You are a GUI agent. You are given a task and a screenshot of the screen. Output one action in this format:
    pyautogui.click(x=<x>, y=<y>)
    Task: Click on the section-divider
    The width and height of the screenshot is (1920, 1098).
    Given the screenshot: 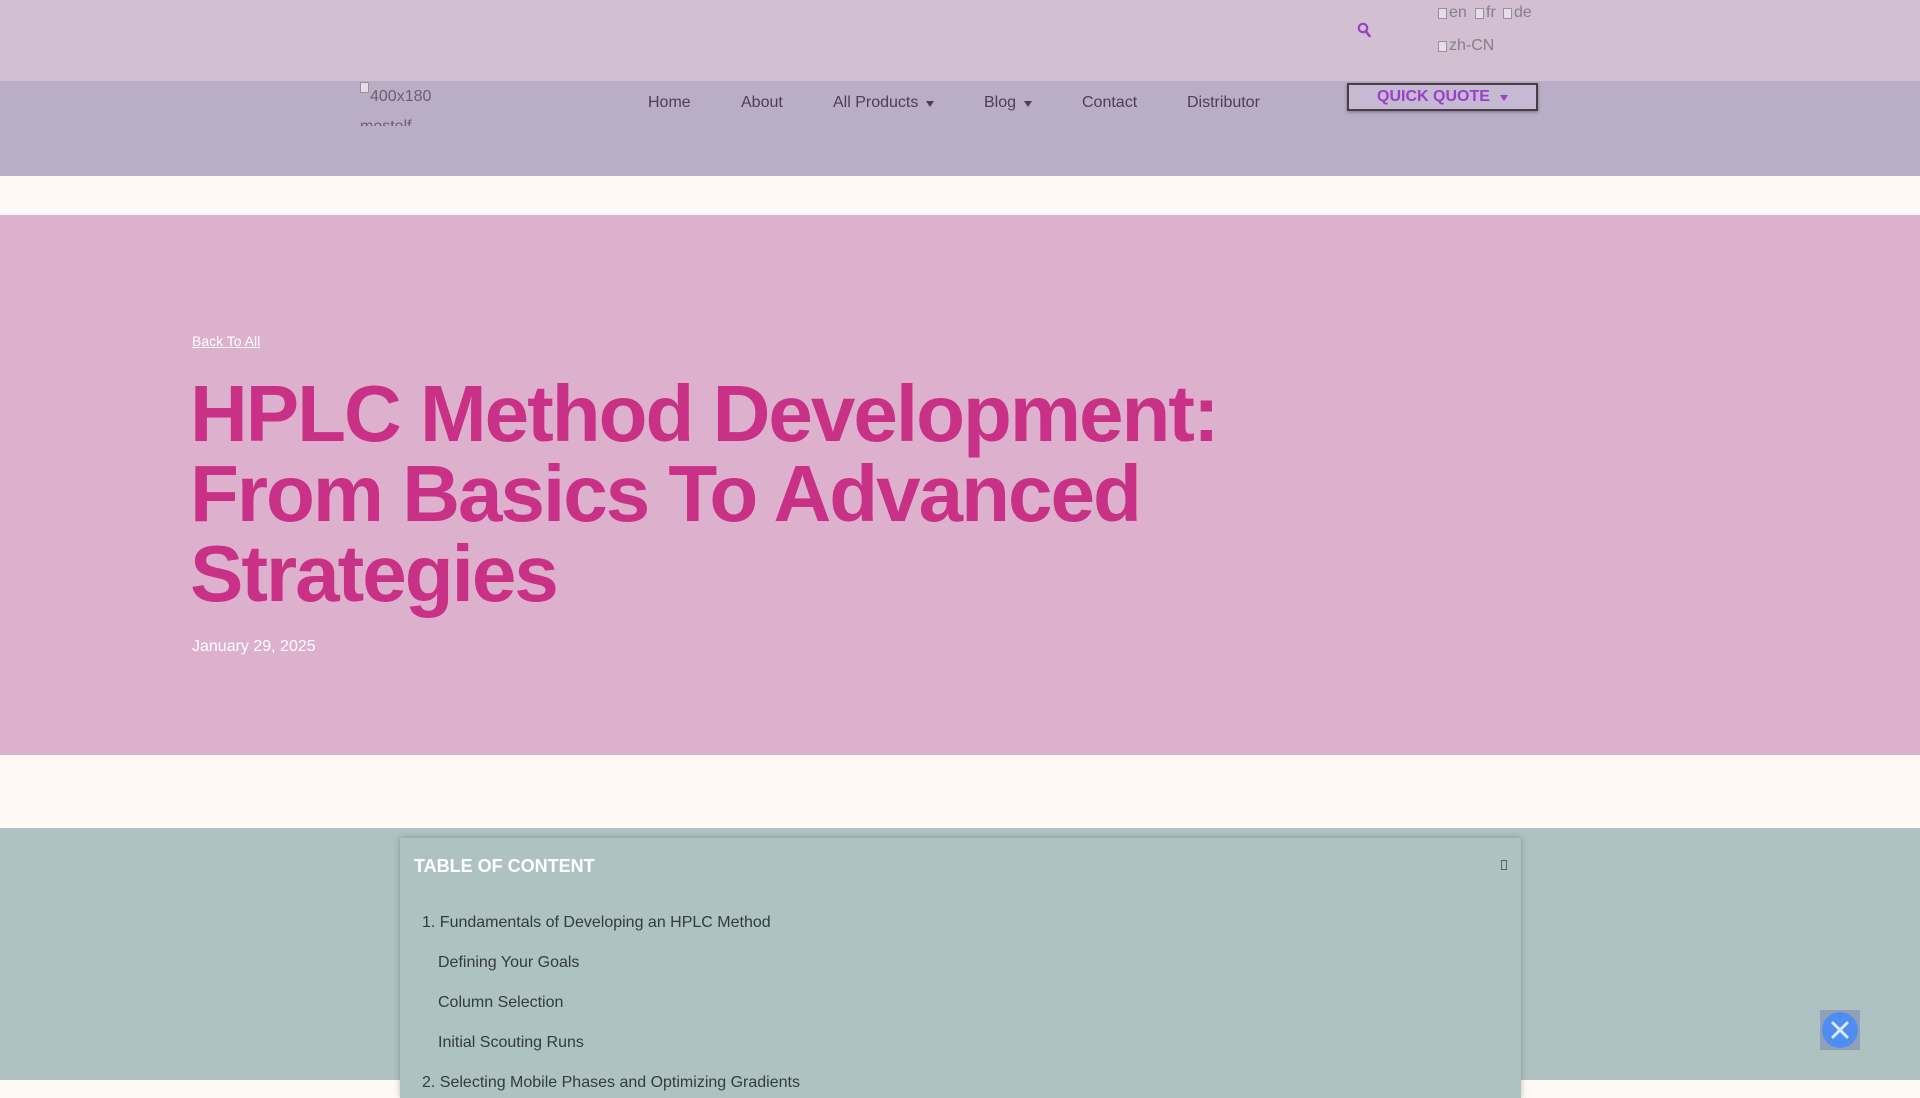 What is the action you would take?
    pyautogui.click(x=960, y=791)
    